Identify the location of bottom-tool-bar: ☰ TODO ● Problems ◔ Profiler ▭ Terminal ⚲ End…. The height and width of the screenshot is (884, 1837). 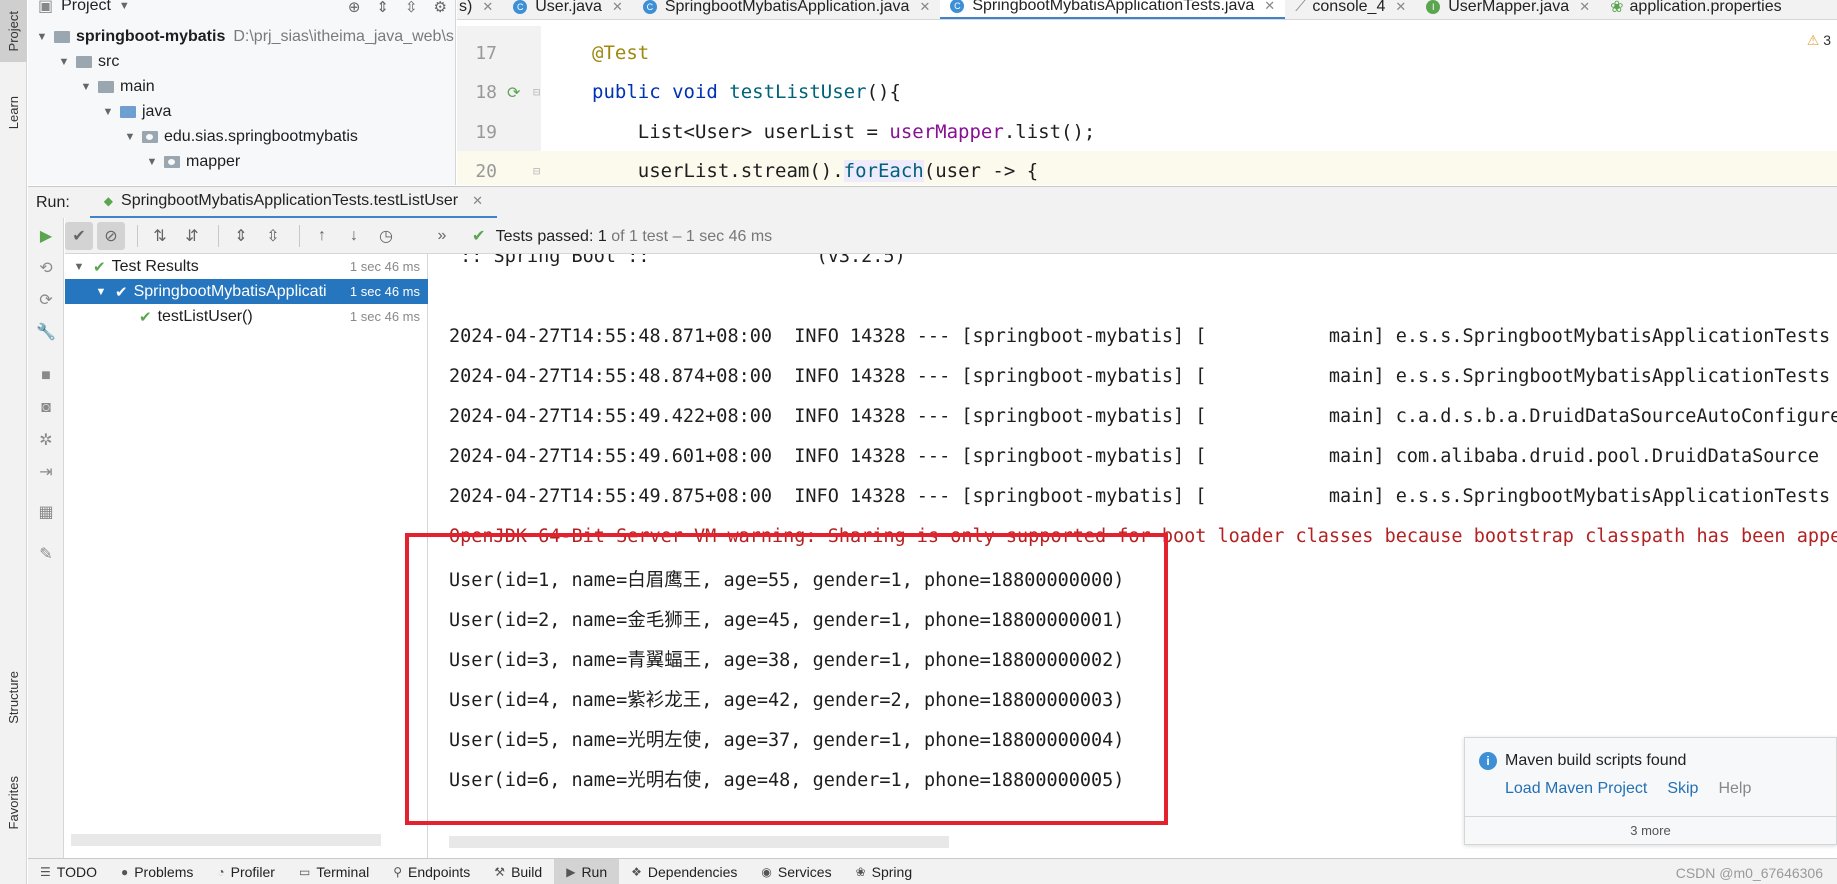
(932, 871).